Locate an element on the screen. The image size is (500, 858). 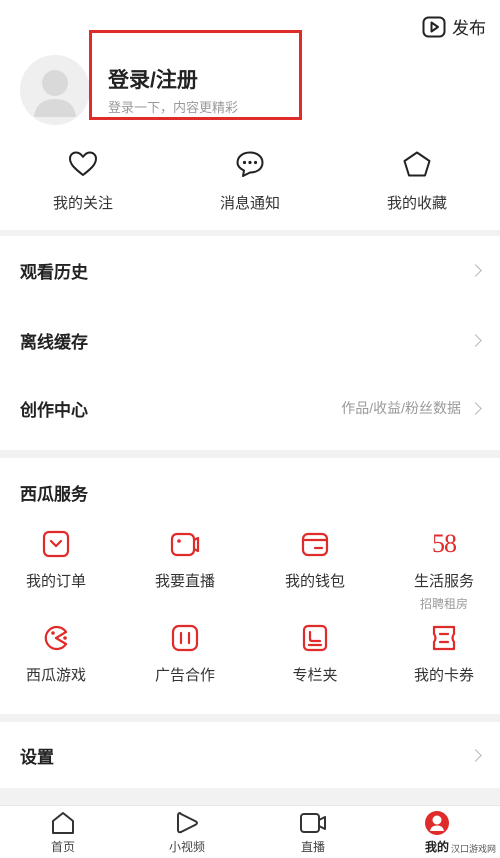
tab-short-video: 小视频 is located at coordinates (187, 832).